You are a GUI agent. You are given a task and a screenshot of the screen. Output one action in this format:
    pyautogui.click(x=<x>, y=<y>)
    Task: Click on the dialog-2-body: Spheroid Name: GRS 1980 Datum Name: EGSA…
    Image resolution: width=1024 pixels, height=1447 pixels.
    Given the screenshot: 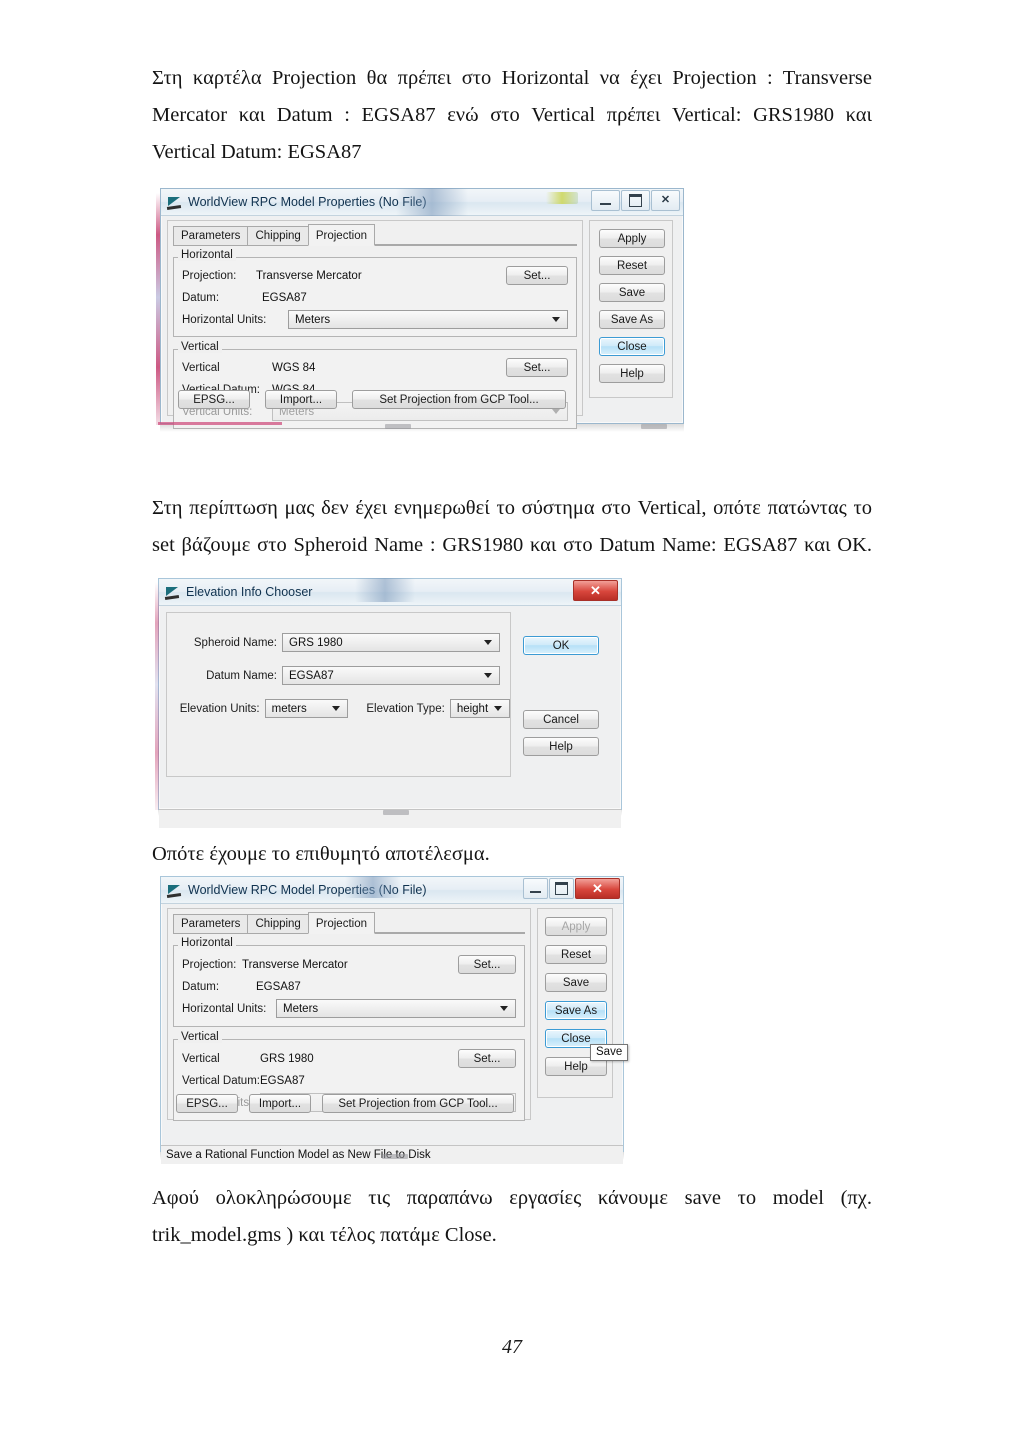 What is the action you would take?
    pyautogui.click(x=390, y=717)
    